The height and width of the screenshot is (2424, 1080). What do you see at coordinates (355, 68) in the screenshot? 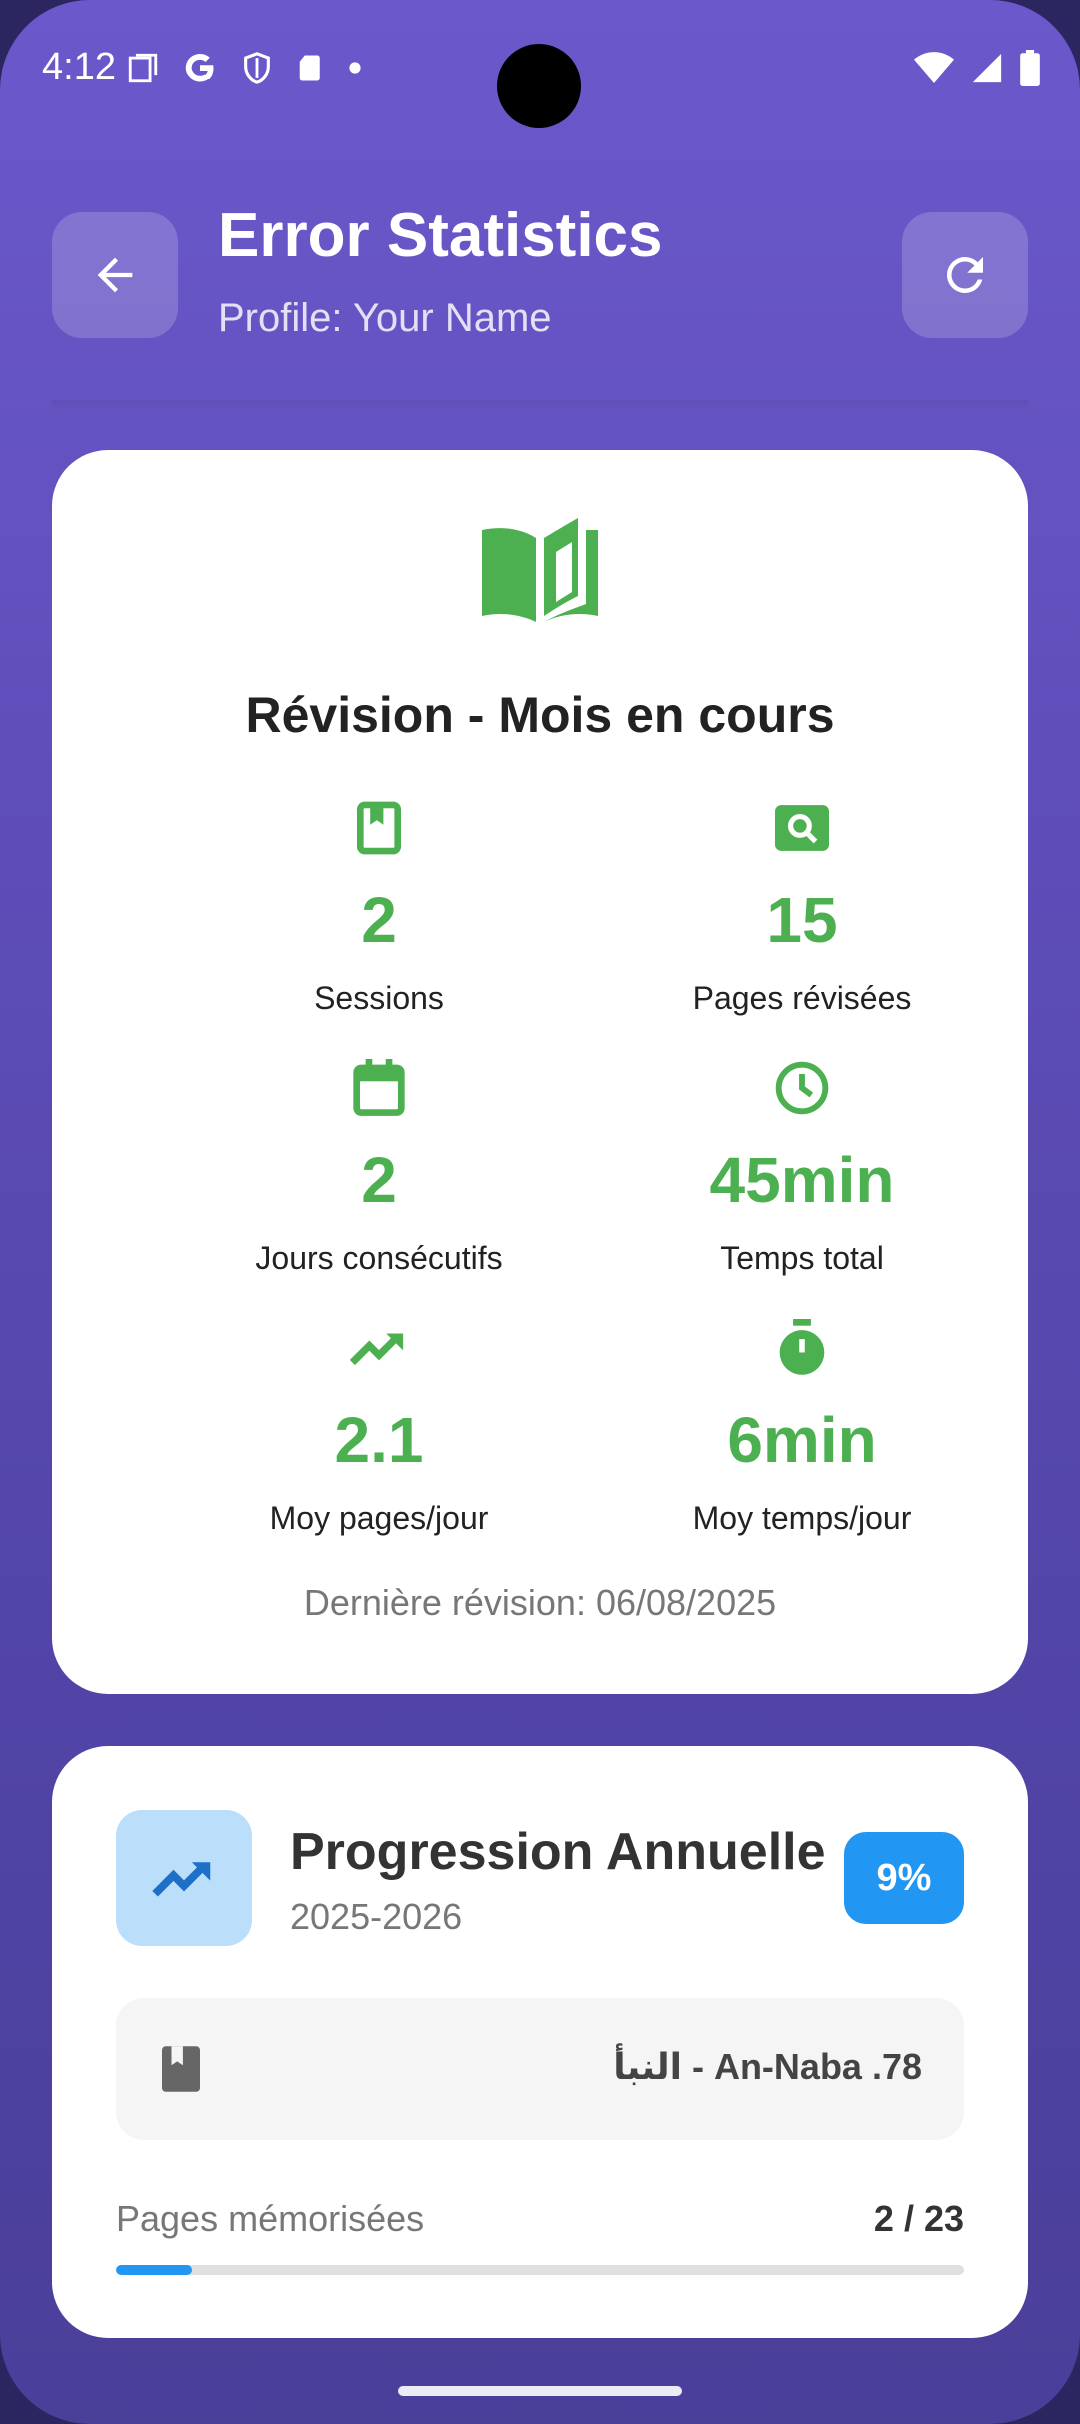
I see `dot-icon` at bounding box center [355, 68].